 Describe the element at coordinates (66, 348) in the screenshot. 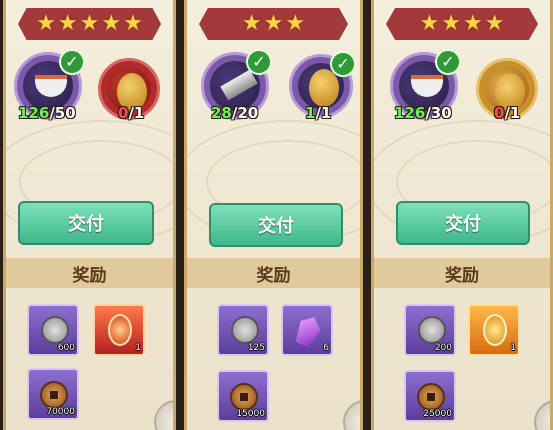

I see `reward-qty: 600` at that location.